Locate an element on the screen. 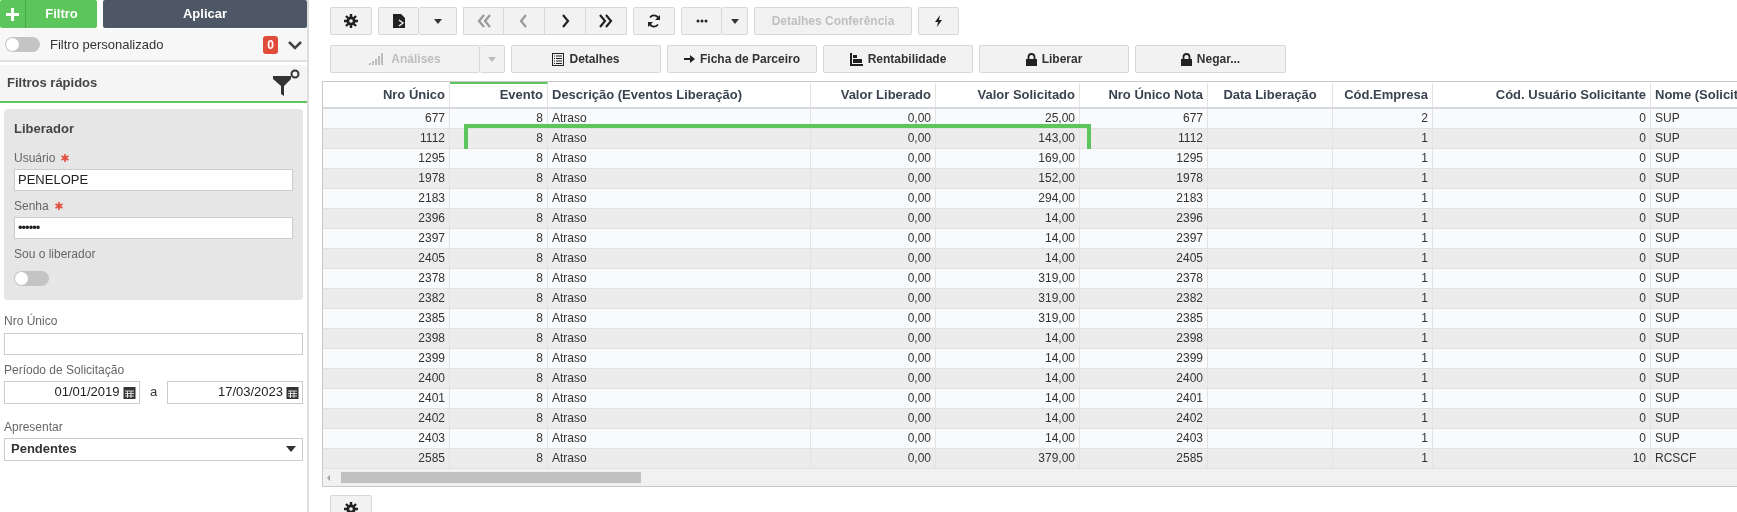 Image resolution: width=1737 pixels, height=512 pixels. table-cell: 1978 is located at coordinates (1189, 178).